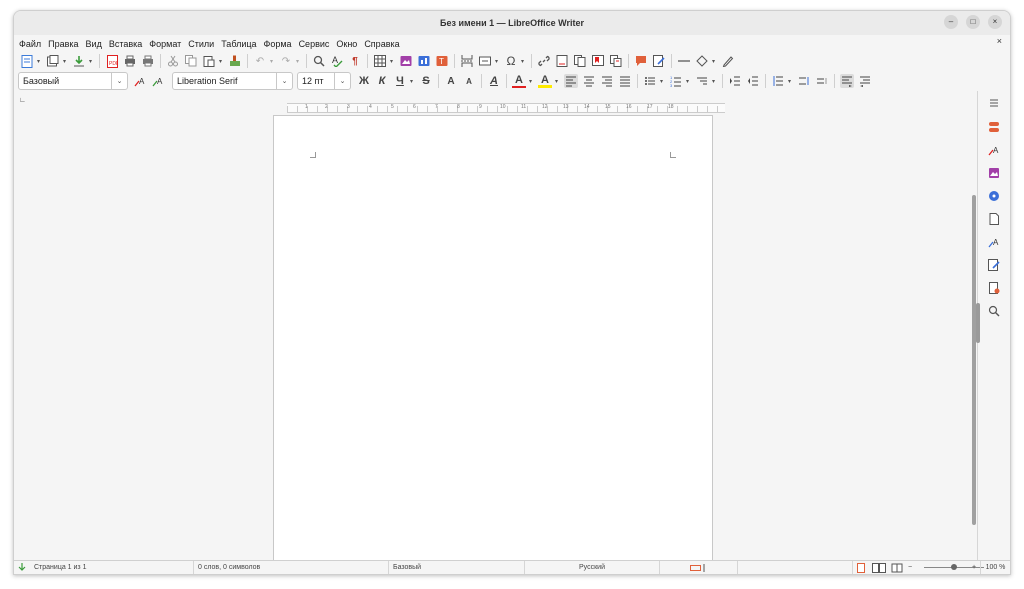  Describe the element at coordinates (235, 61) in the screenshot. I see `clone-formatting-icon` at that location.